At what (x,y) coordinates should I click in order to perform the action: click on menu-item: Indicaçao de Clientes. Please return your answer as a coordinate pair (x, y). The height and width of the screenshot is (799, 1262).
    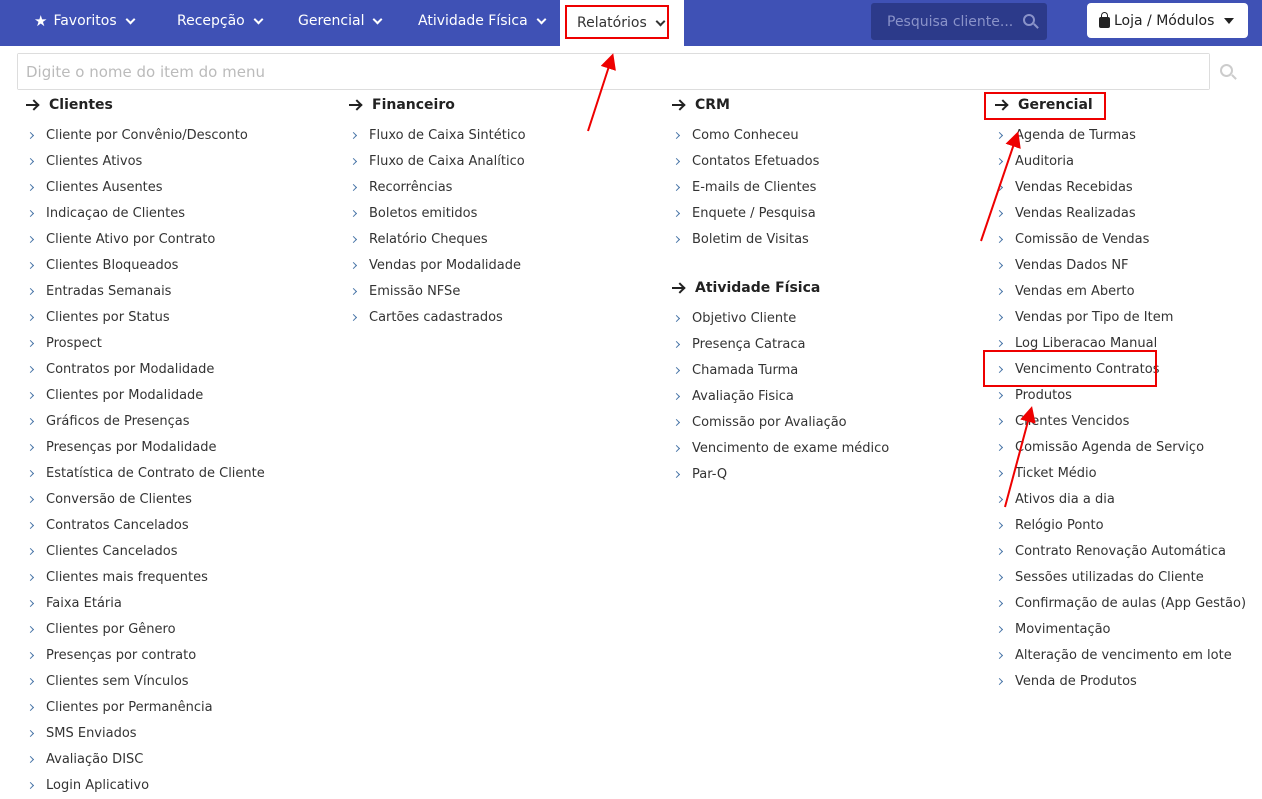
    Looking at the image, I should click on (145, 214).